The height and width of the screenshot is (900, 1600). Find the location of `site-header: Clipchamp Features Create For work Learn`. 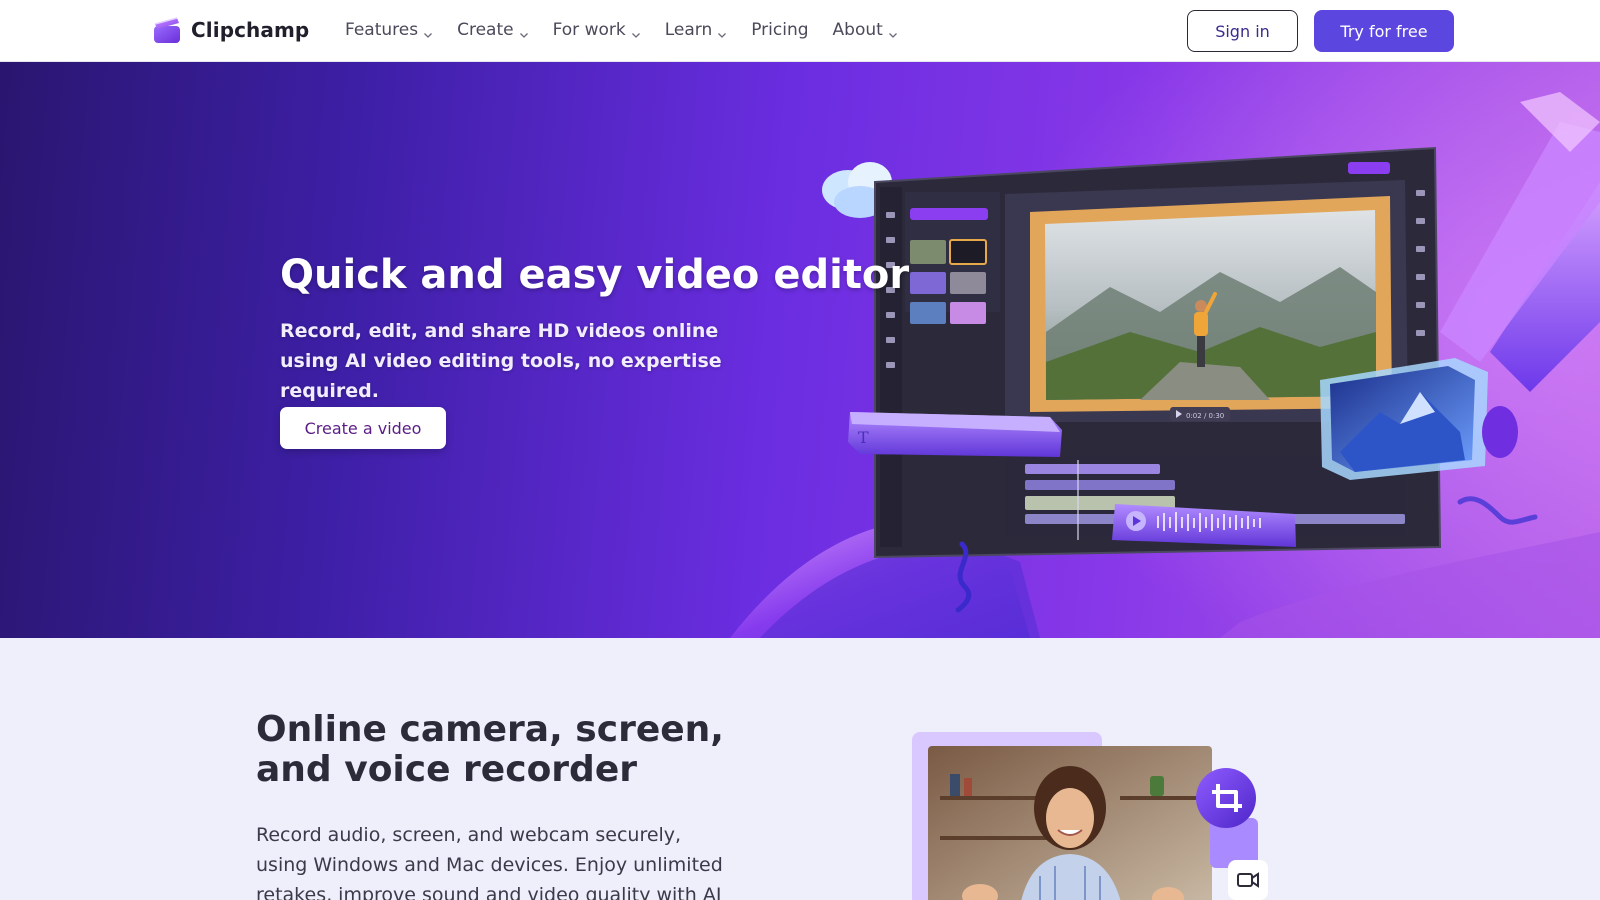

site-header: Clipchamp Features Create For work Learn is located at coordinates (800, 31).